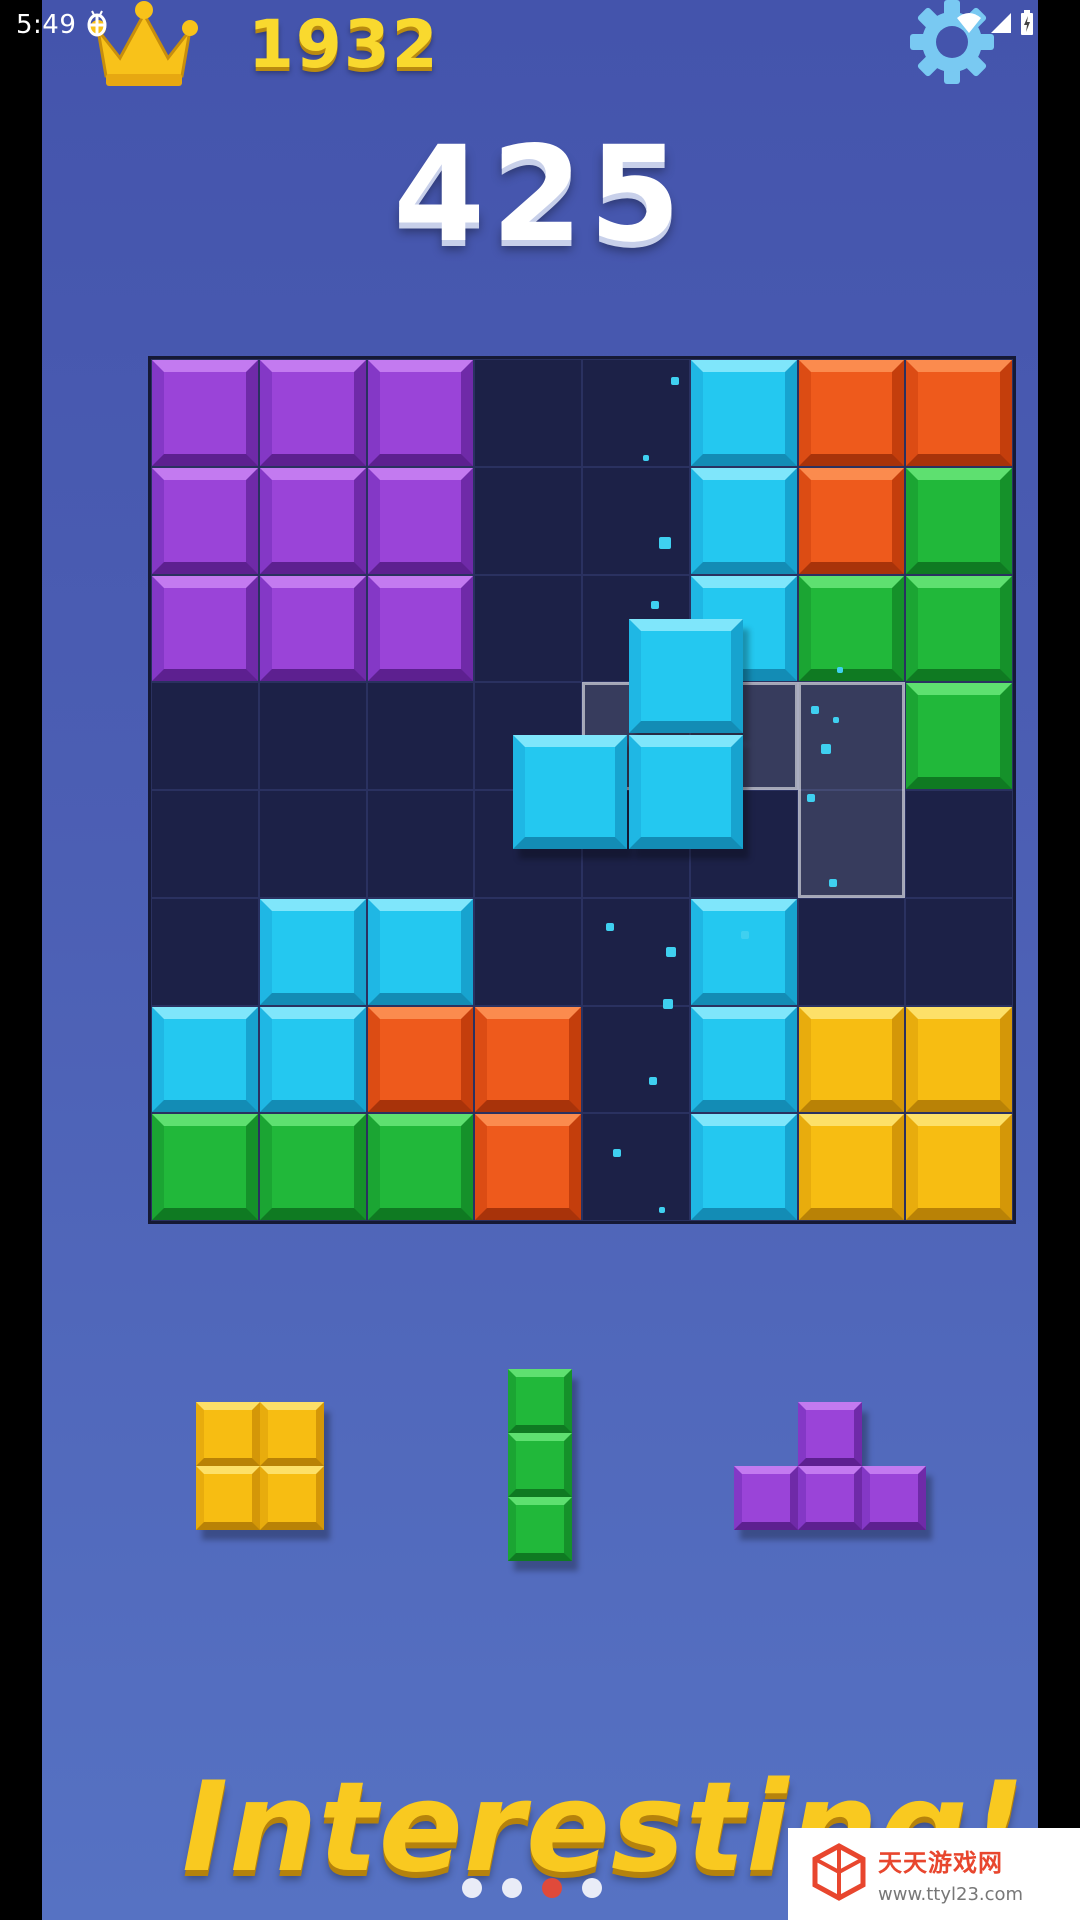  I want to click on battery-charging-icon, so click(1027, 25).